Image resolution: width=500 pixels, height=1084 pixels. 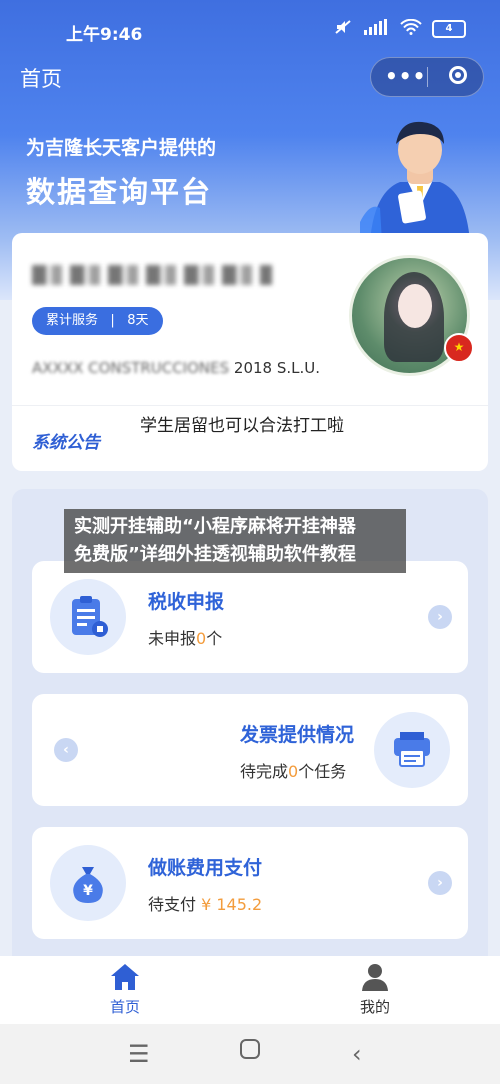 What do you see at coordinates (131, 368) in the screenshot?
I see `company-name-blurred: AXXXX CONSTRUCCIONES` at bounding box center [131, 368].